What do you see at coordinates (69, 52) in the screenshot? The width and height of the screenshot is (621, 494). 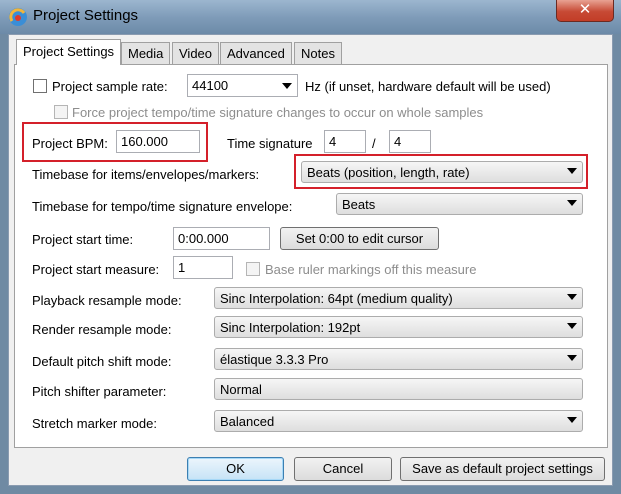 I see `tab-project-settings: Project Settings` at bounding box center [69, 52].